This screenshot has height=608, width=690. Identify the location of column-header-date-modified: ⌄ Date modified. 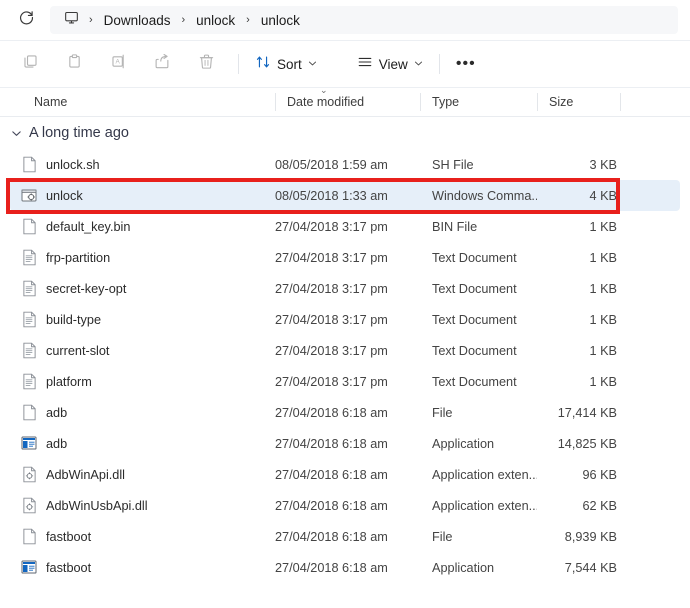
(347, 100).